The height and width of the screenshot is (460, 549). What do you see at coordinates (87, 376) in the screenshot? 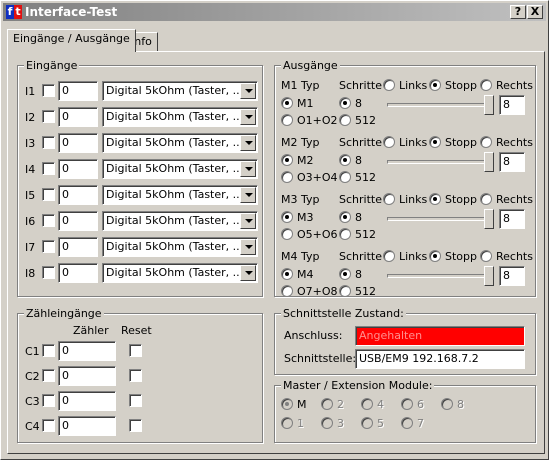
I see `counter-value-field-2: 0` at bounding box center [87, 376].